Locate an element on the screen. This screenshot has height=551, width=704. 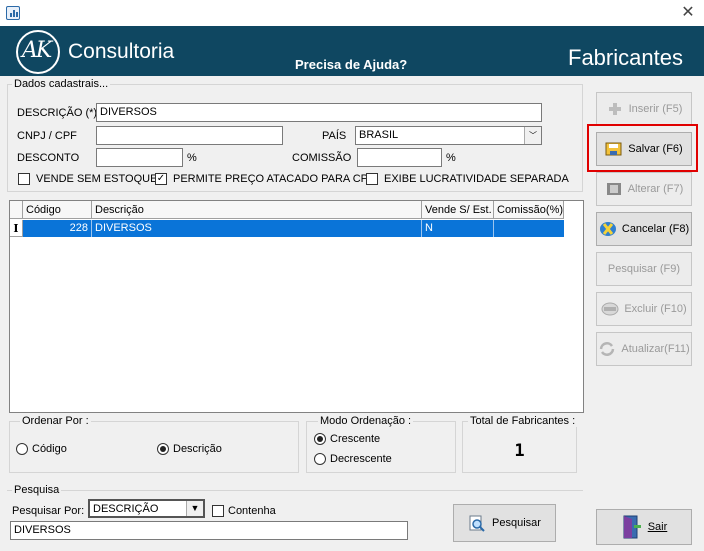
desconto-label: DESCONTO is located at coordinates (48, 158).